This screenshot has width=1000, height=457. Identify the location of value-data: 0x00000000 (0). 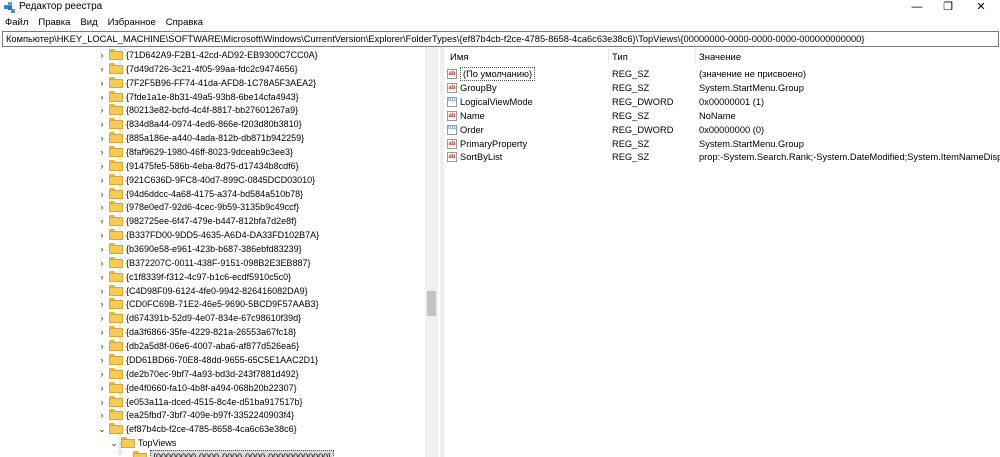
(732, 129).